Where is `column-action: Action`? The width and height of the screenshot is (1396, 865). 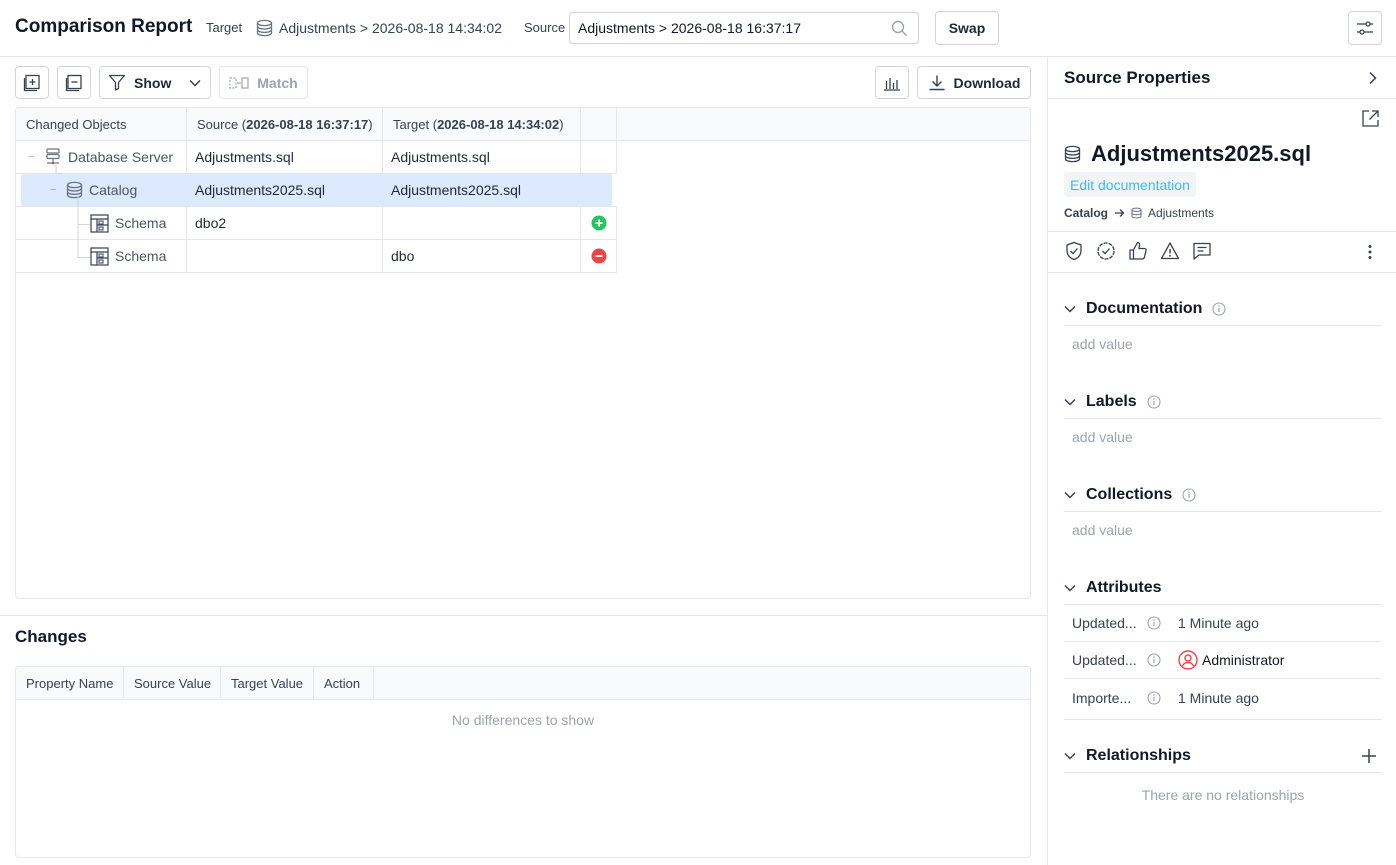 column-action: Action is located at coordinates (344, 683).